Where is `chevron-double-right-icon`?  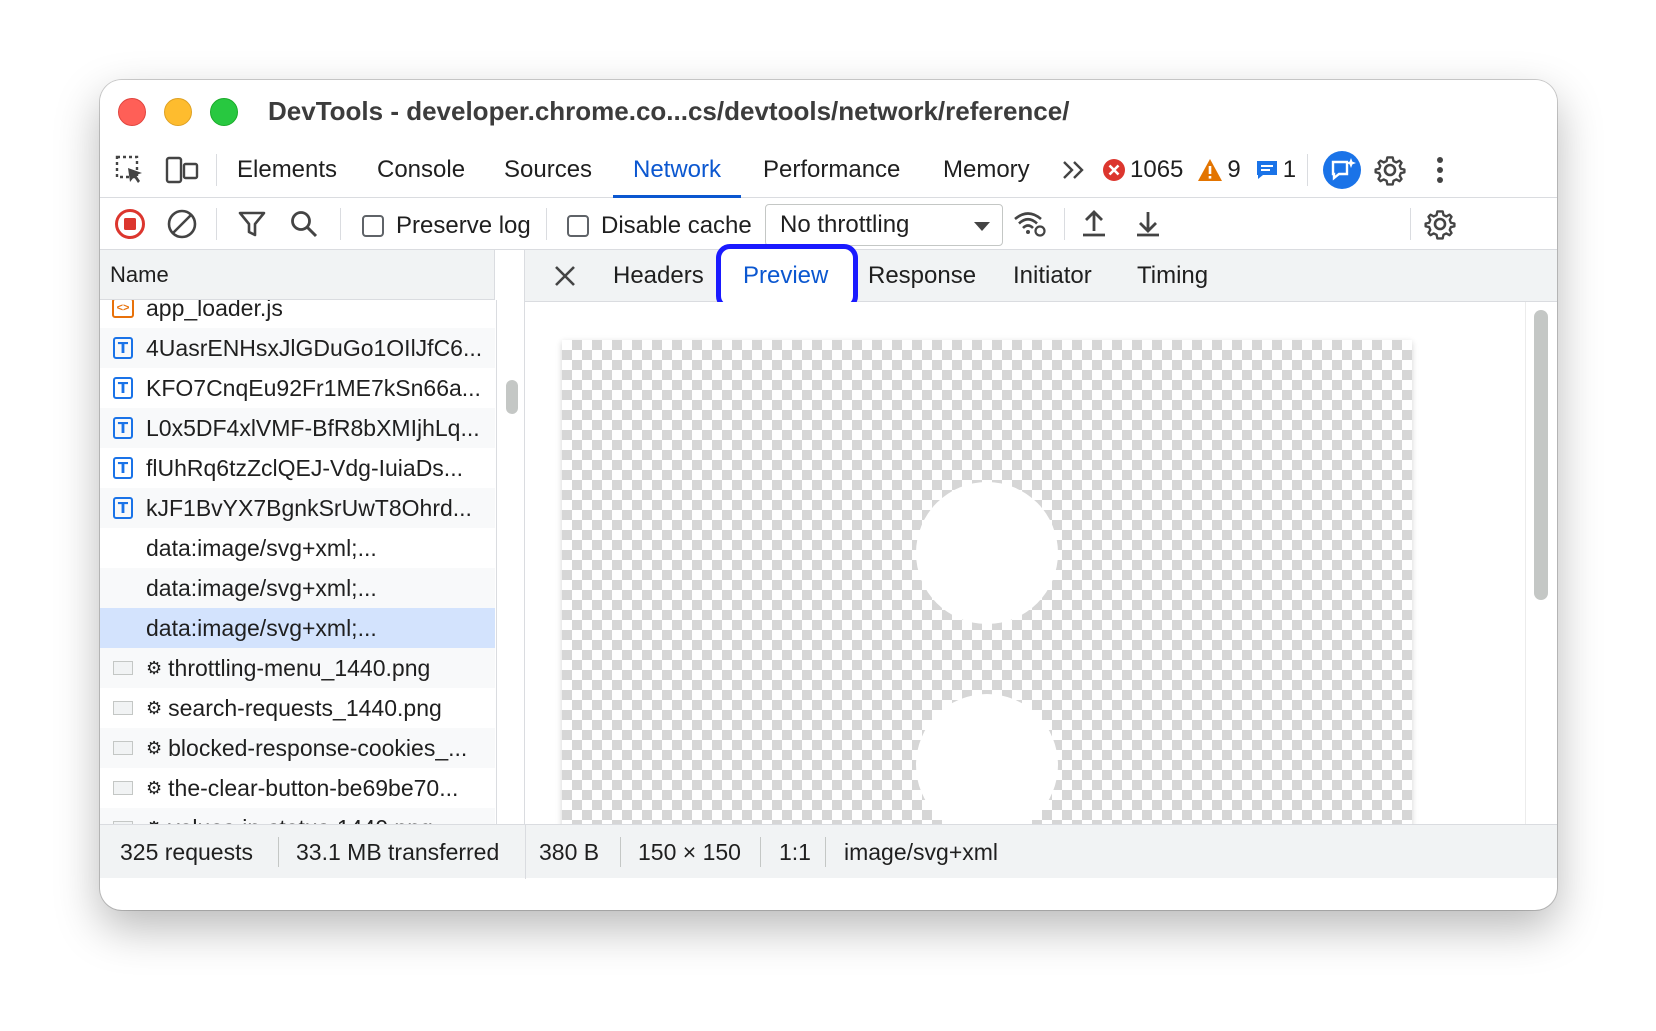
chevron-double-right-icon is located at coordinates (1074, 170).